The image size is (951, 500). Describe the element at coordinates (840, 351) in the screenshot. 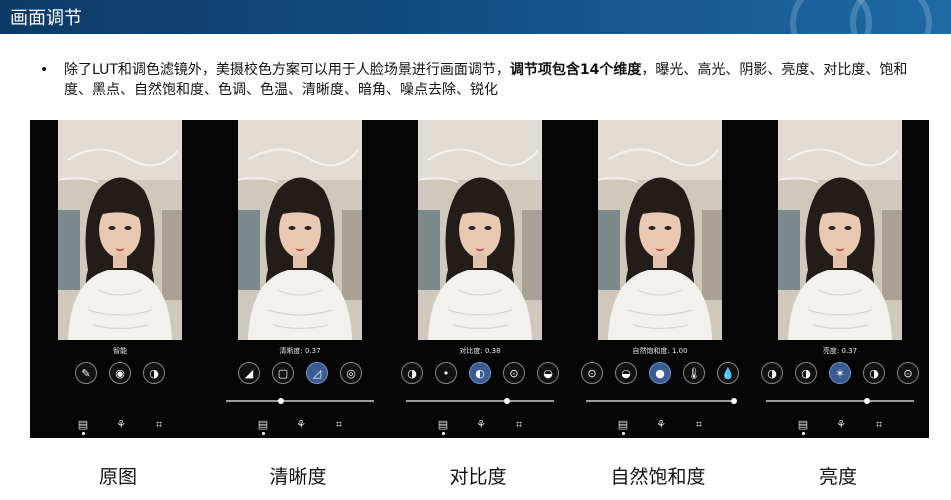

I see `param-value-label: 亮度: 0.37` at that location.